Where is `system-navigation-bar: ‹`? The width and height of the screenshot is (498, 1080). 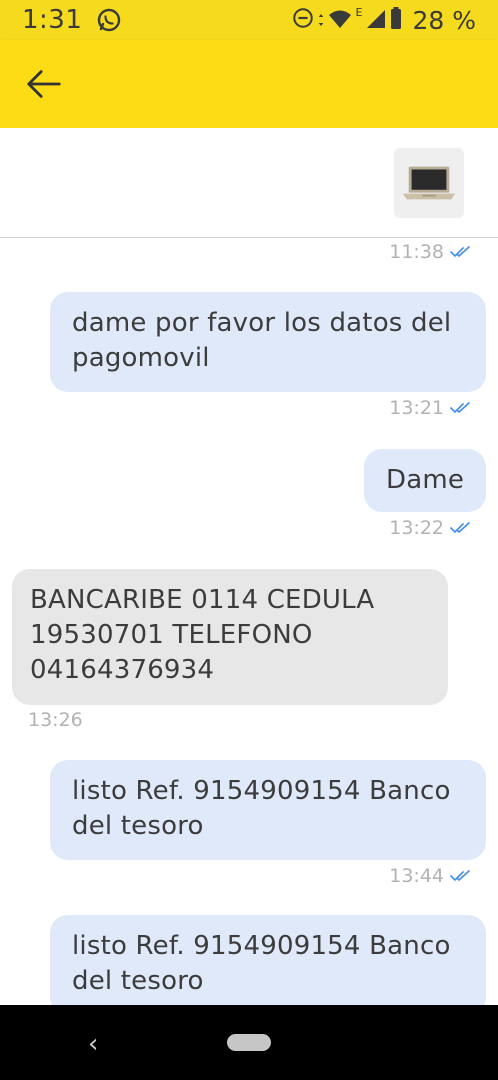 system-navigation-bar: ‹ is located at coordinates (249, 1042).